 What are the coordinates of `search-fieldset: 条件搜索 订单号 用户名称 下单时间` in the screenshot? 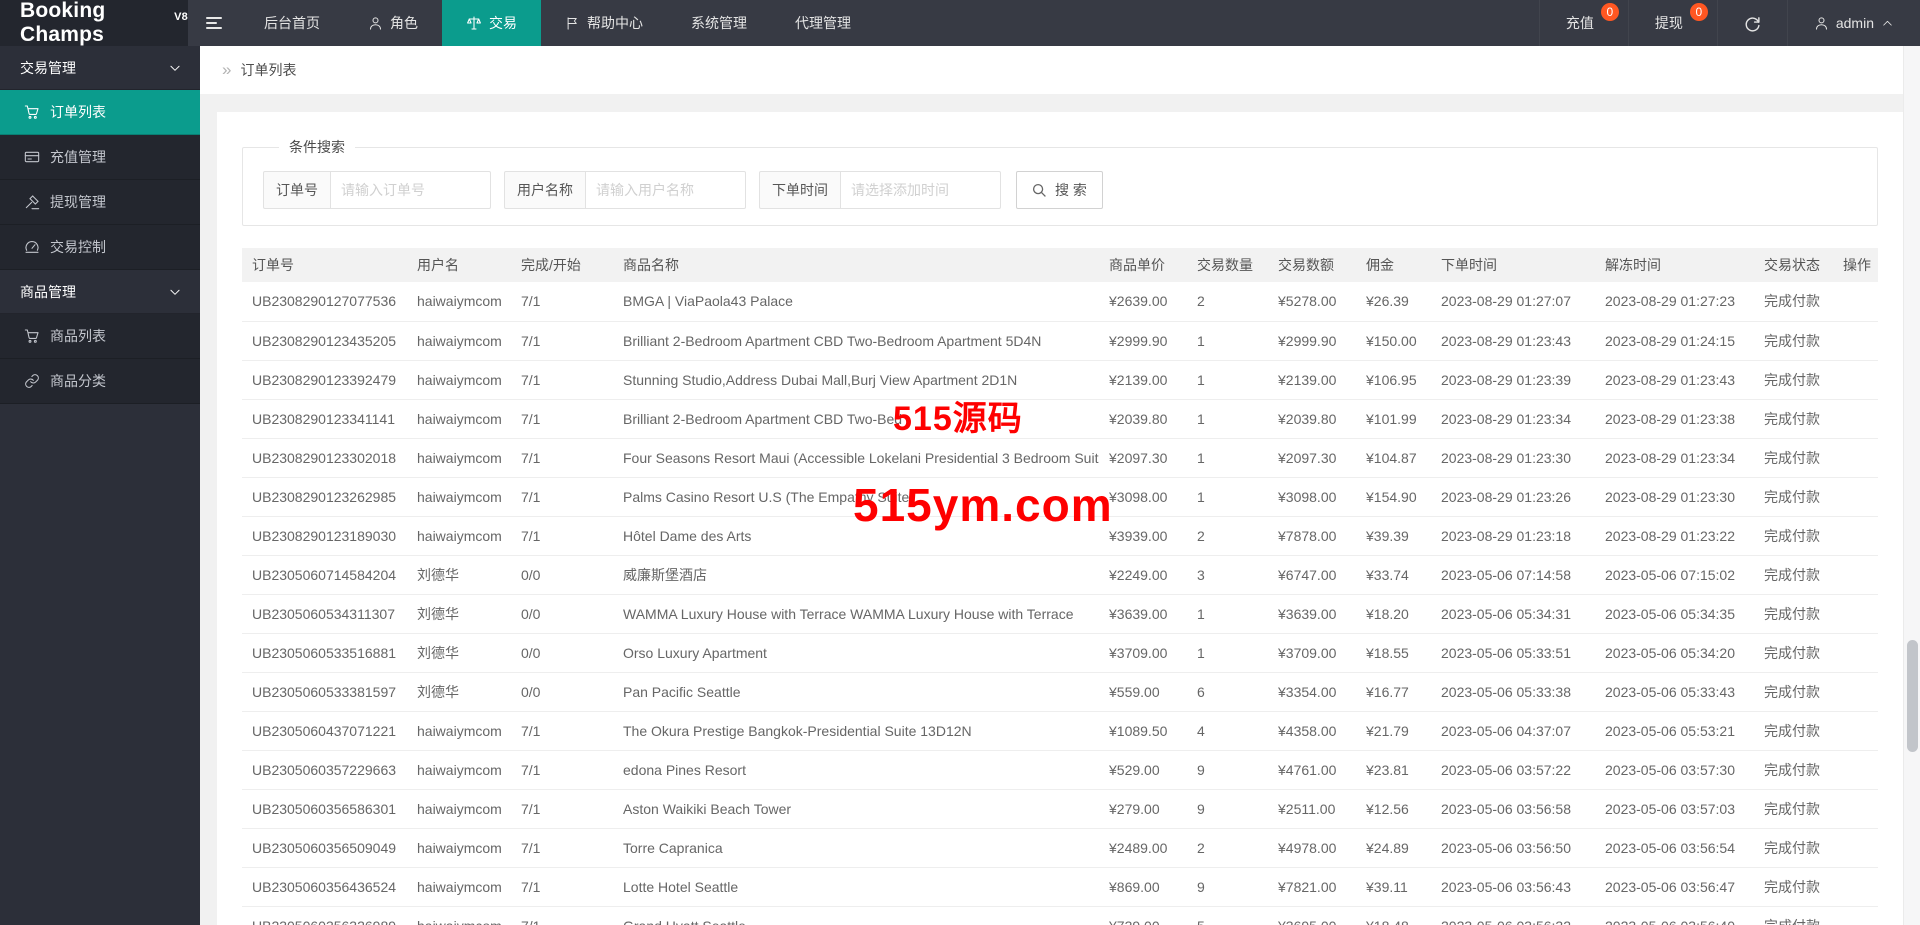 It's located at (1060, 181).